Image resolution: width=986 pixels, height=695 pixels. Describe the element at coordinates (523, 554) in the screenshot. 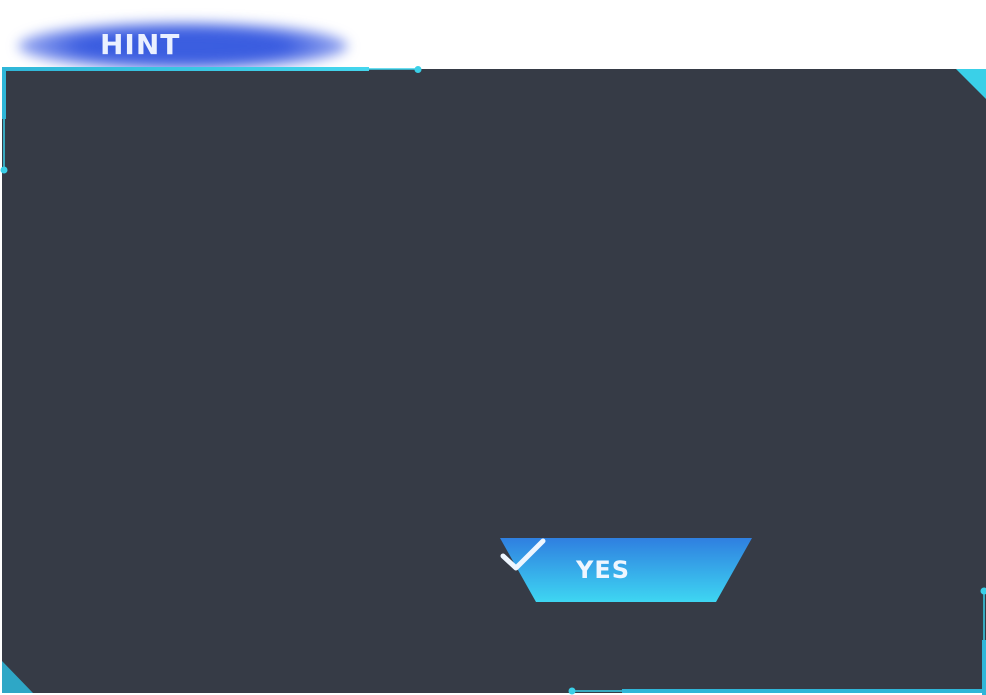

I see `checkmark-icon` at that location.